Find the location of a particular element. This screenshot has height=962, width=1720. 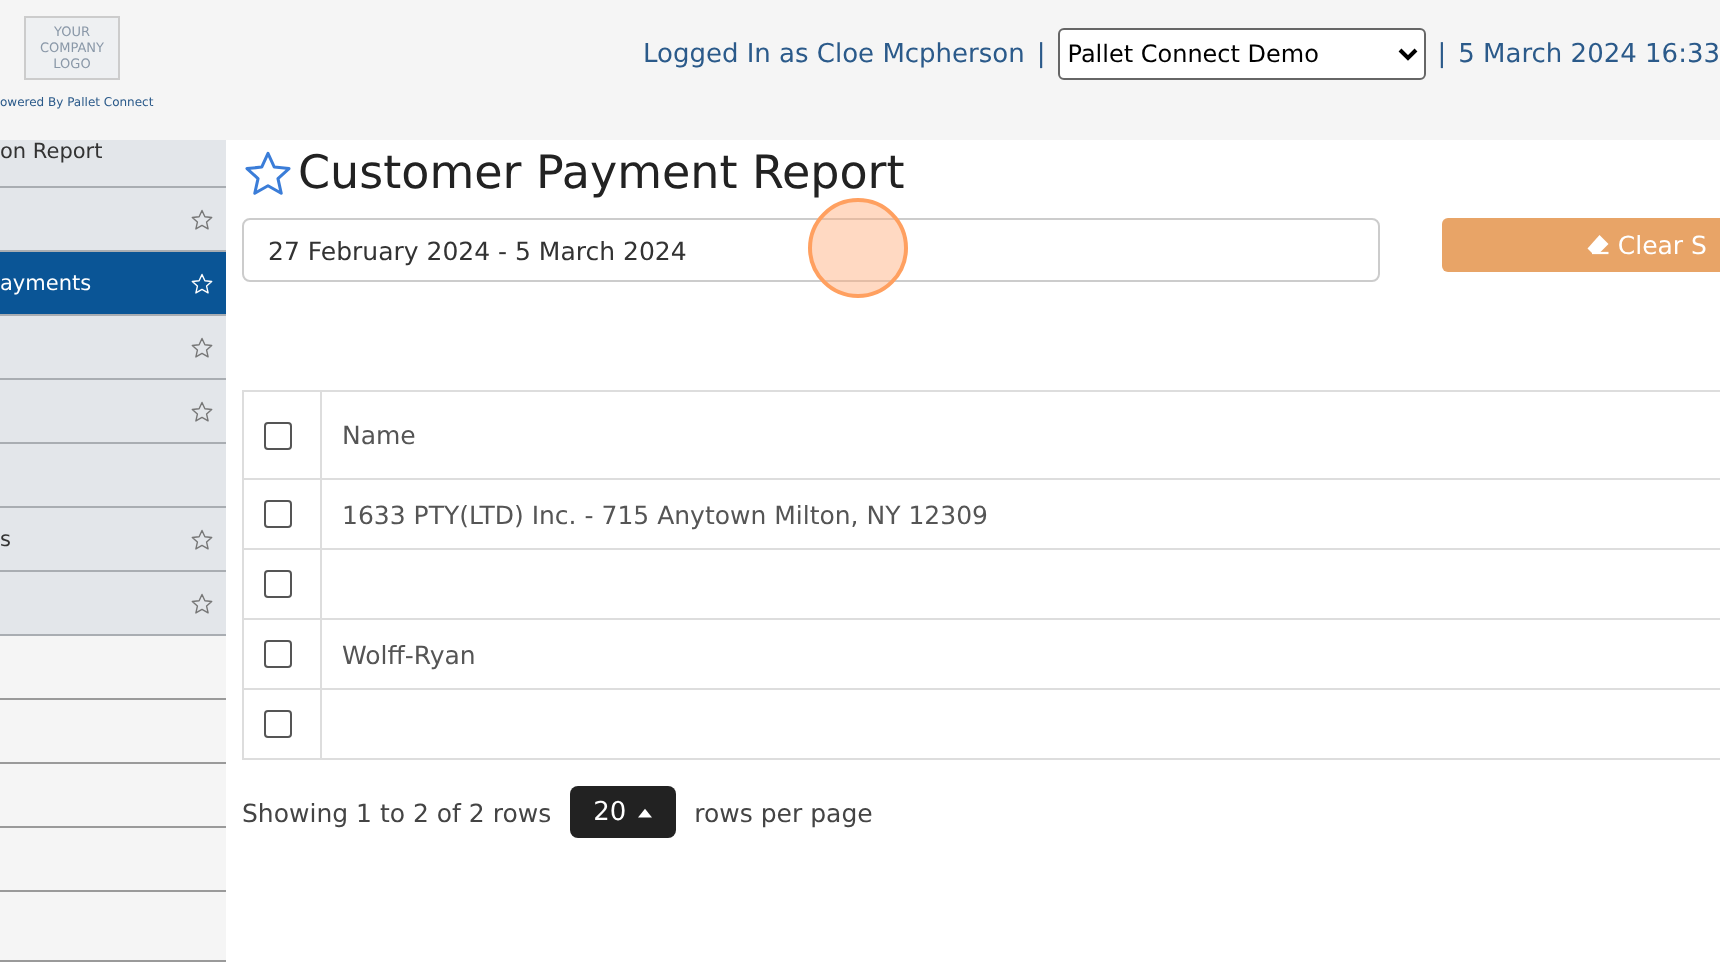

page-size-button: 20 is located at coordinates (623, 812).